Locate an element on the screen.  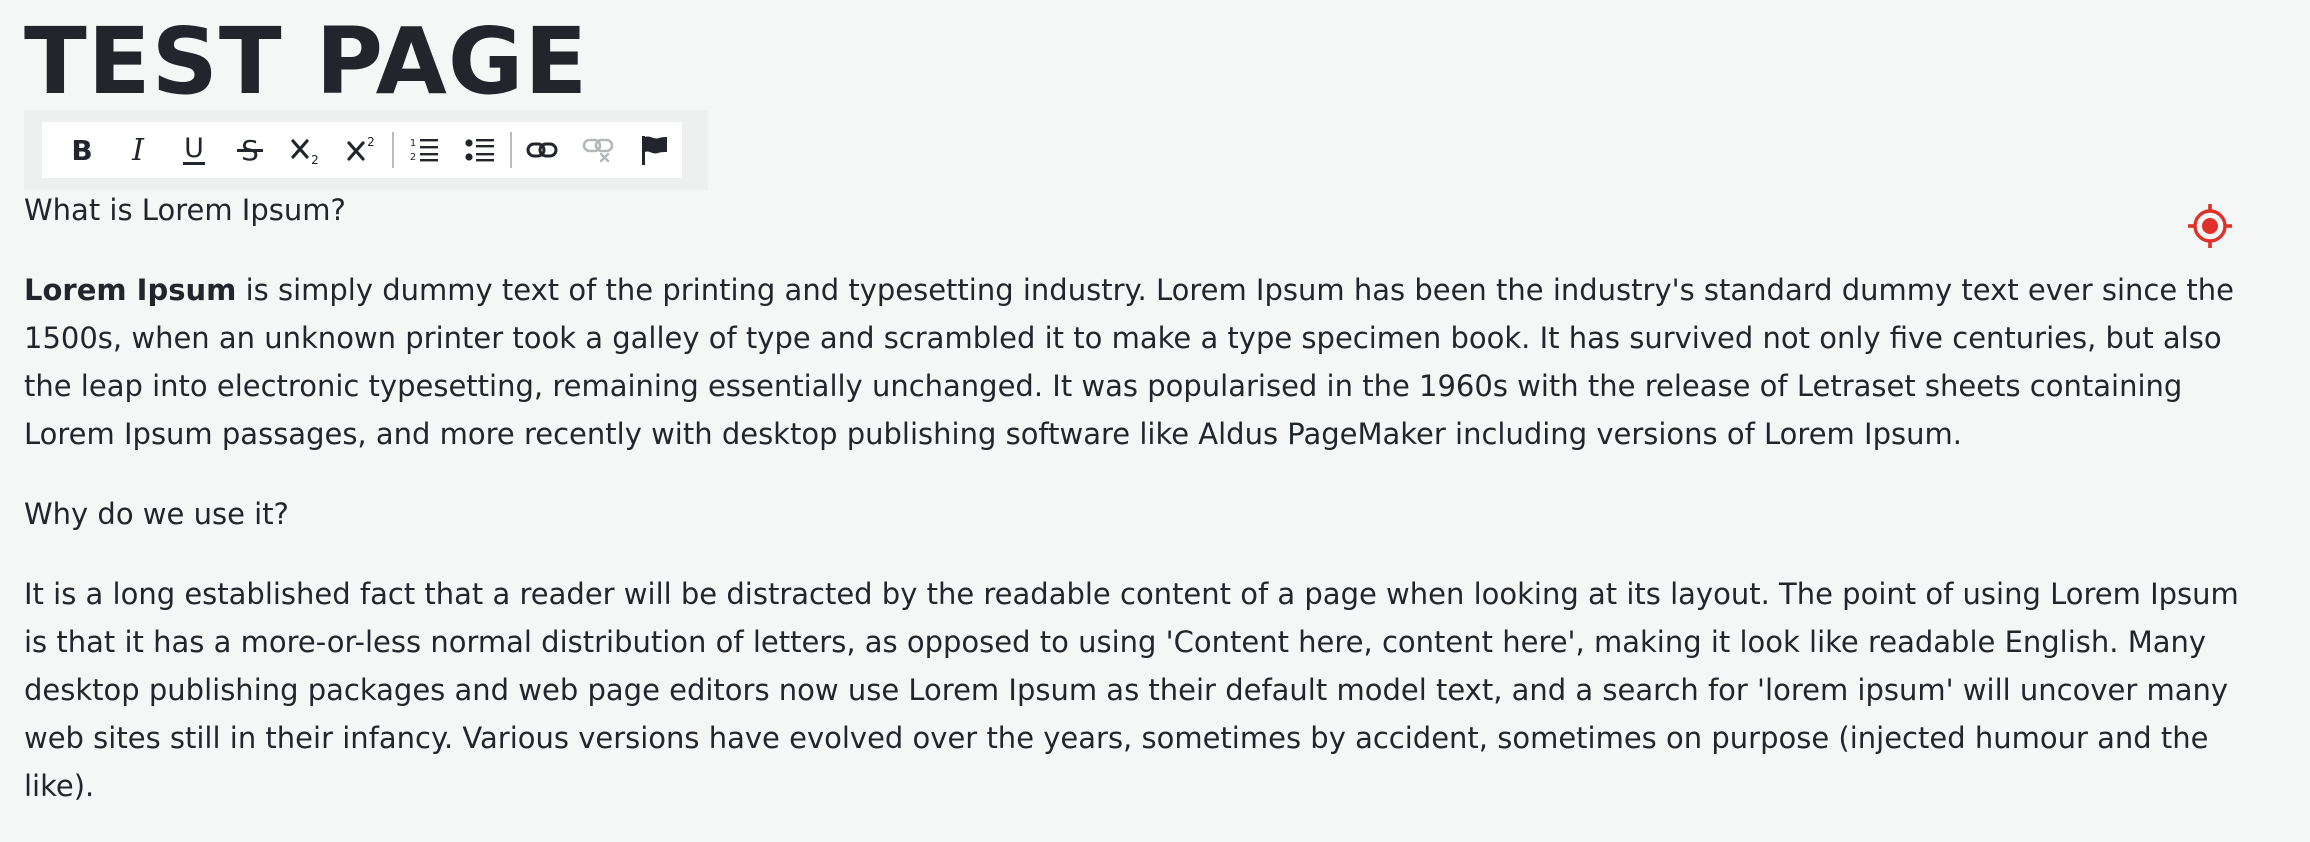
flag-button is located at coordinates (654, 150).